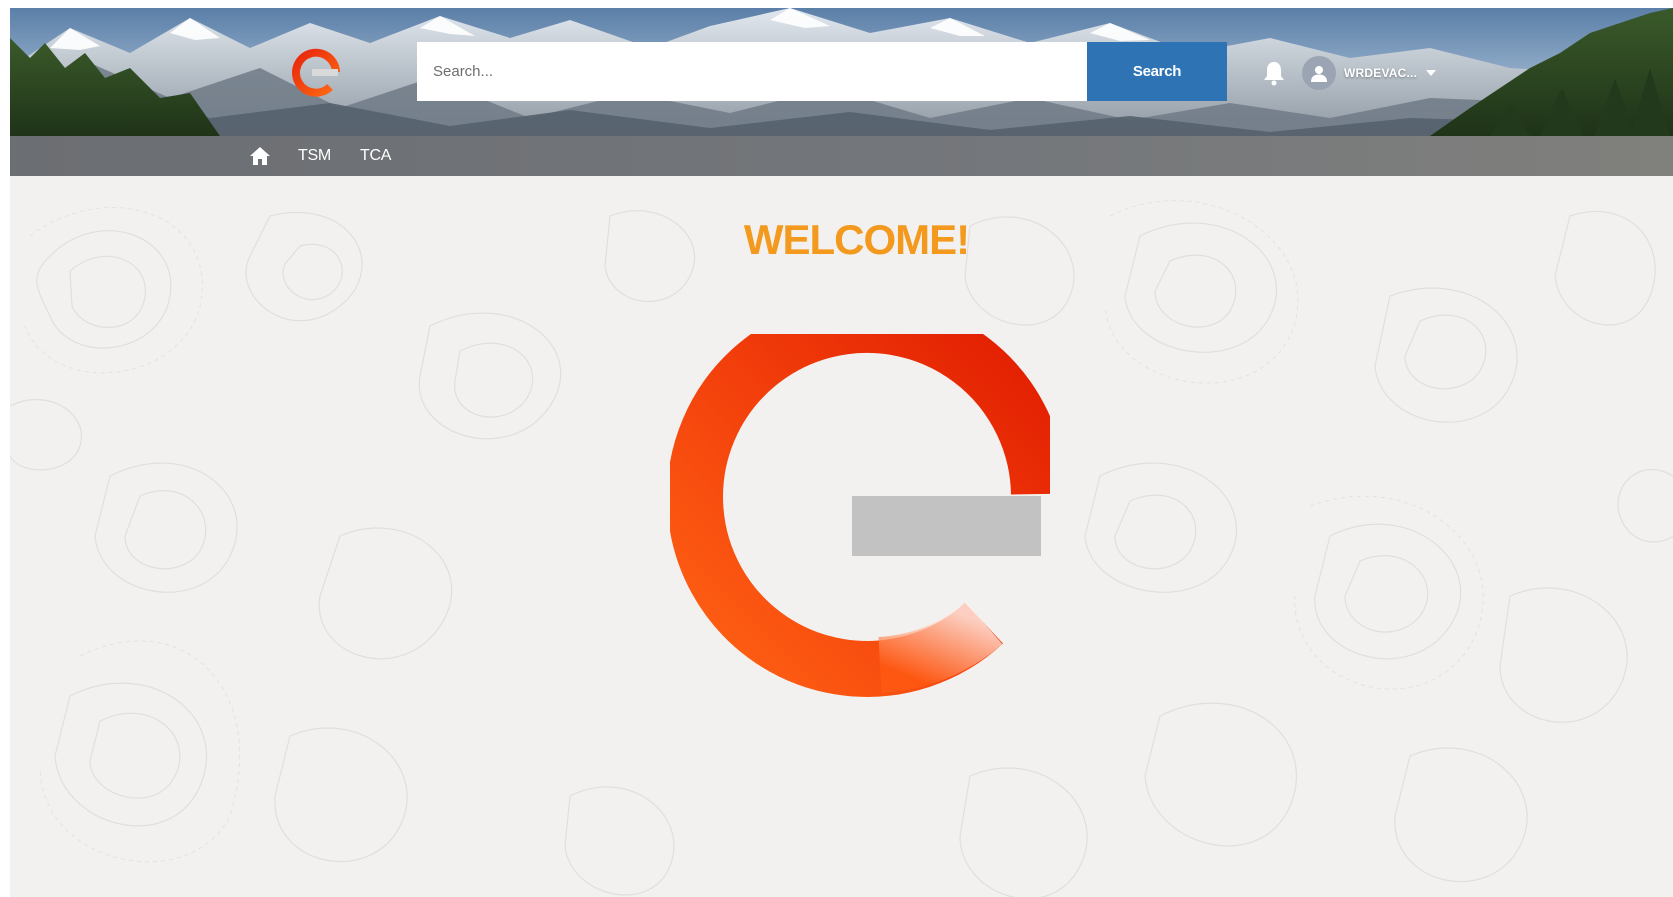  I want to click on user-avatar-icon, so click(1319, 73).